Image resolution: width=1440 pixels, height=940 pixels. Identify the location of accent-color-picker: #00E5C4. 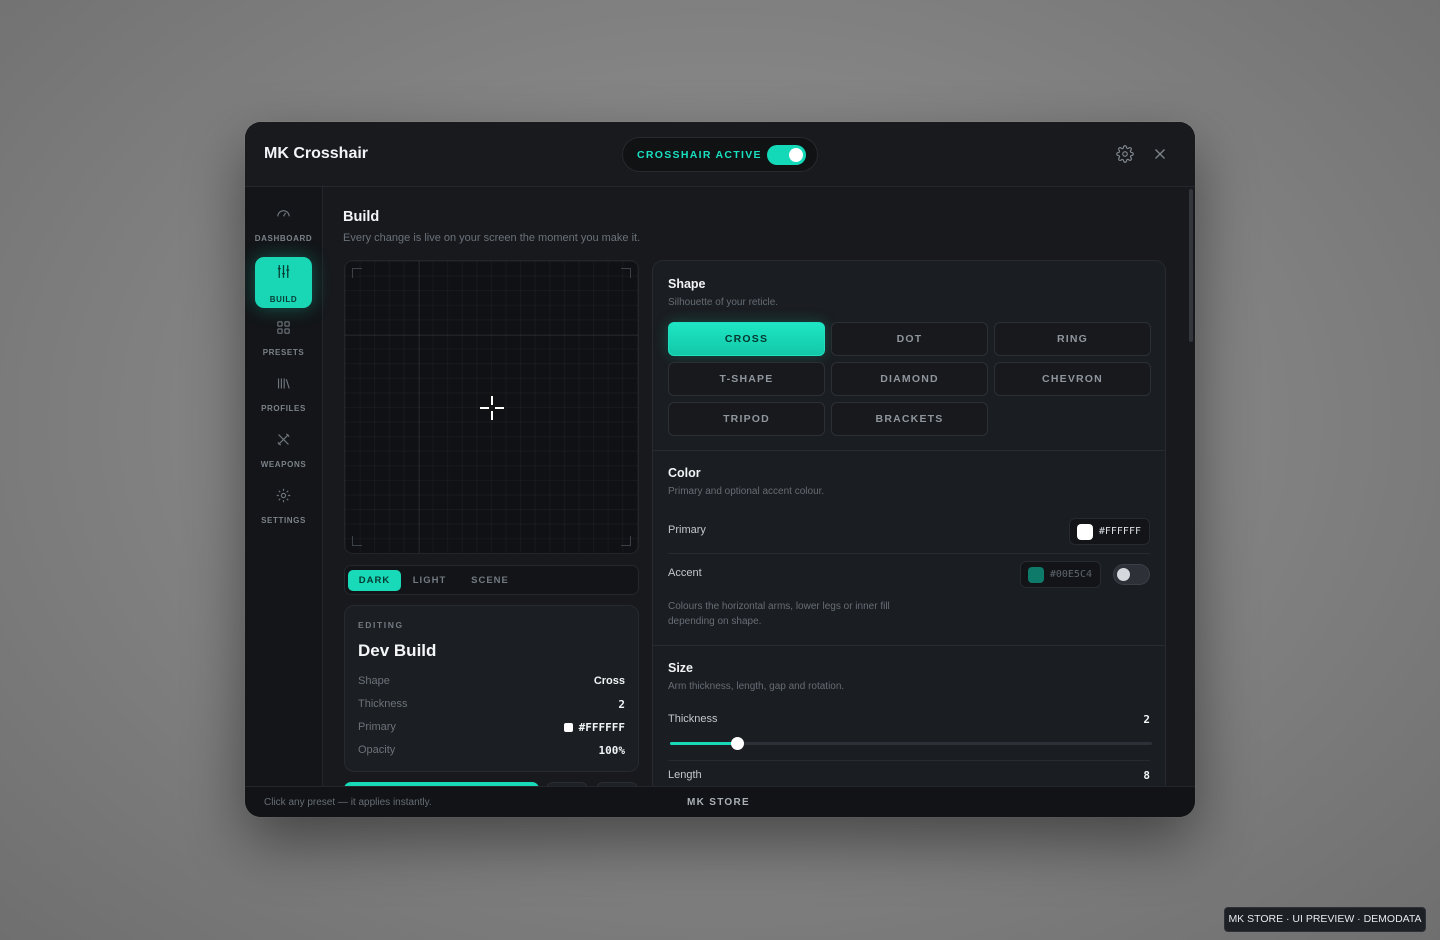
(1060, 574).